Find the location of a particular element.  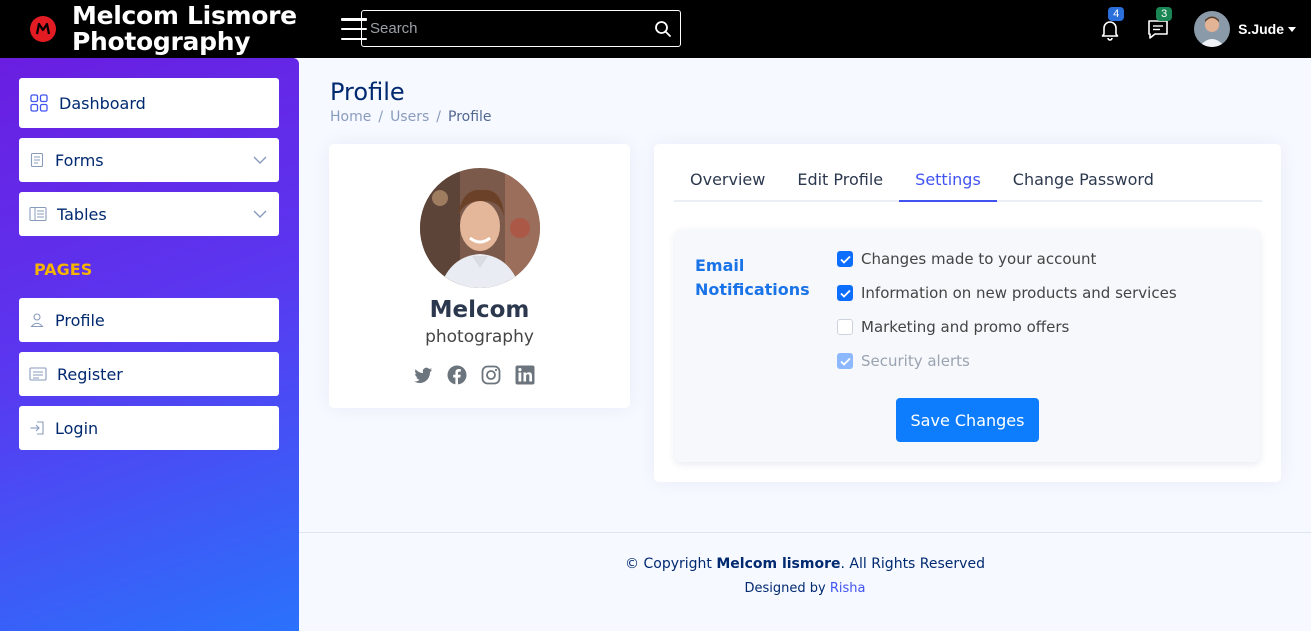

breadcrumb-home: Home is located at coordinates (350, 117).